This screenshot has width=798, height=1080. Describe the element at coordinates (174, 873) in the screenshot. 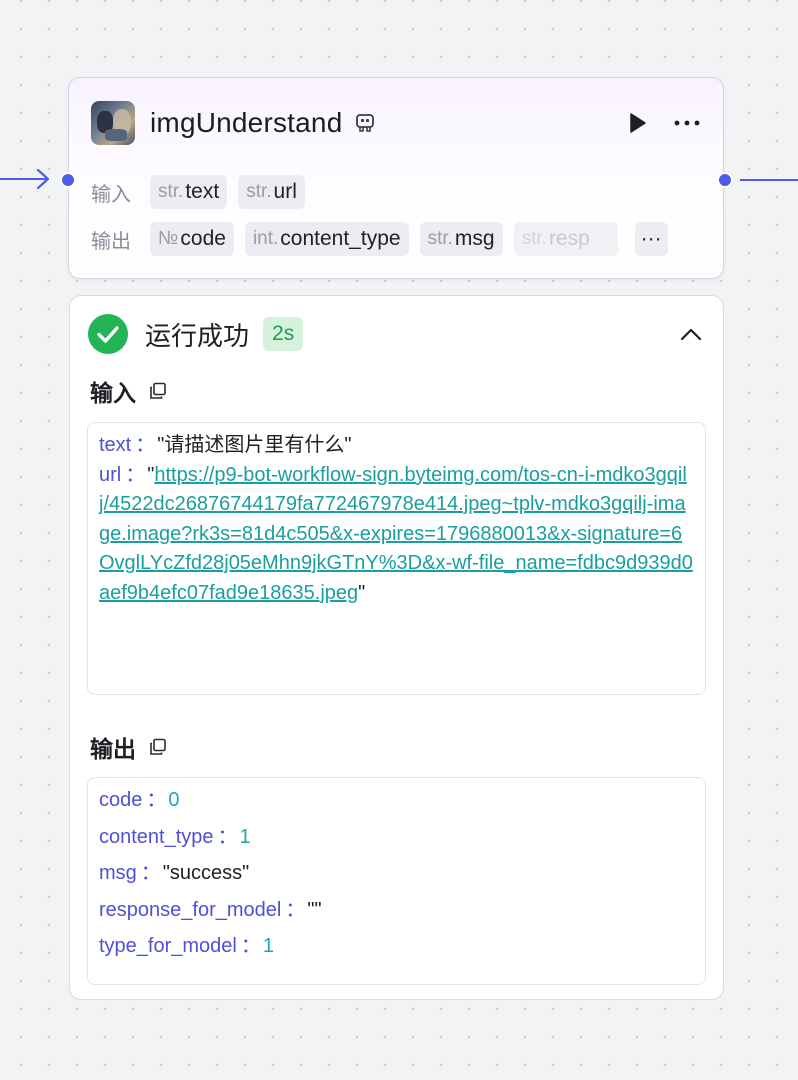

I see `output-line: msg： "success"` at that location.